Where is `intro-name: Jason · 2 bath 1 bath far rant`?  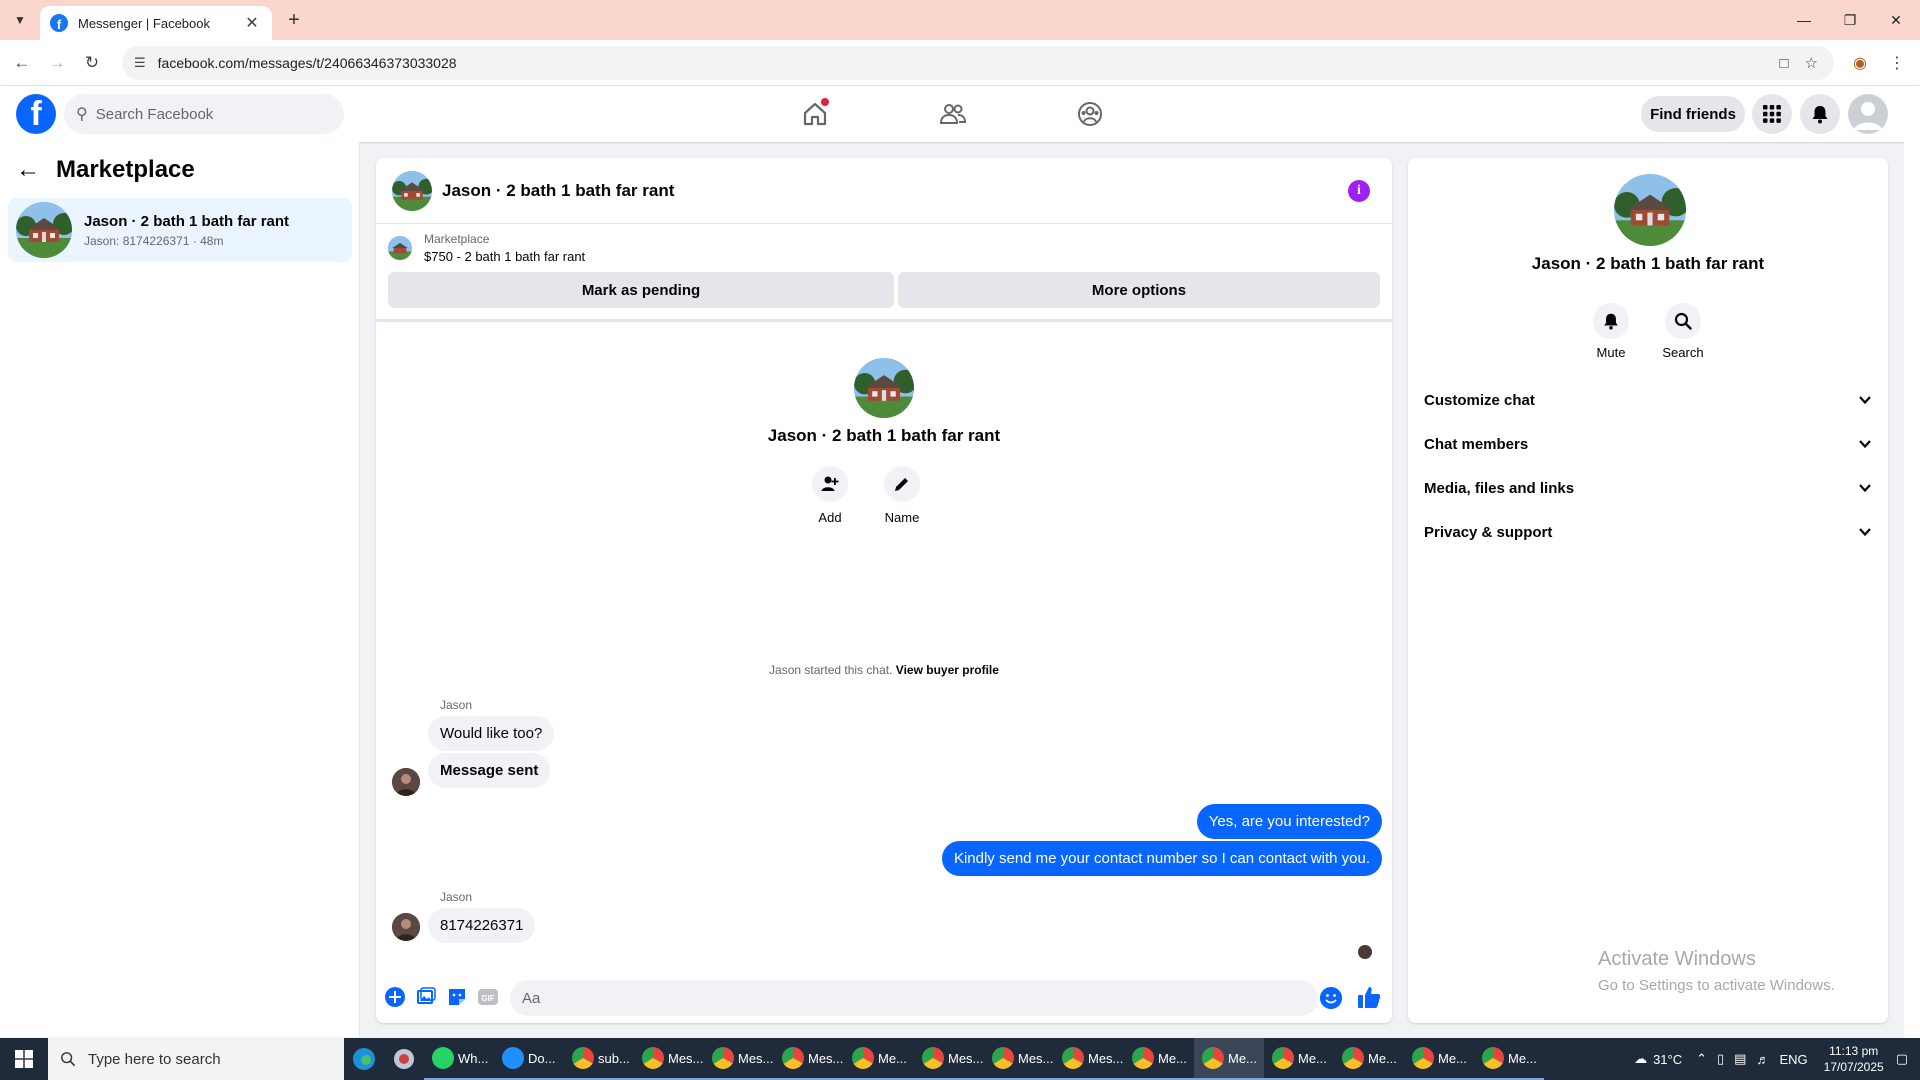
intro-name: Jason · 2 bath 1 bath far rant is located at coordinates (884, 435).